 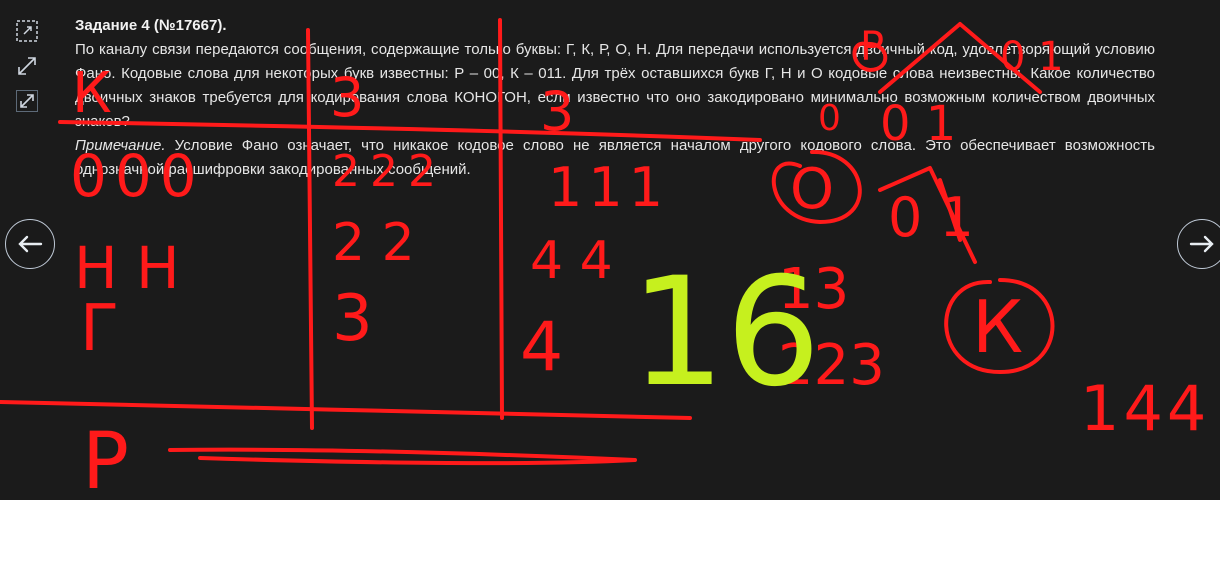 What do you see at coordinates (373, 243) in the screenshot?
I see `col2-row2: 2 2` at bounding box center [373, 243].